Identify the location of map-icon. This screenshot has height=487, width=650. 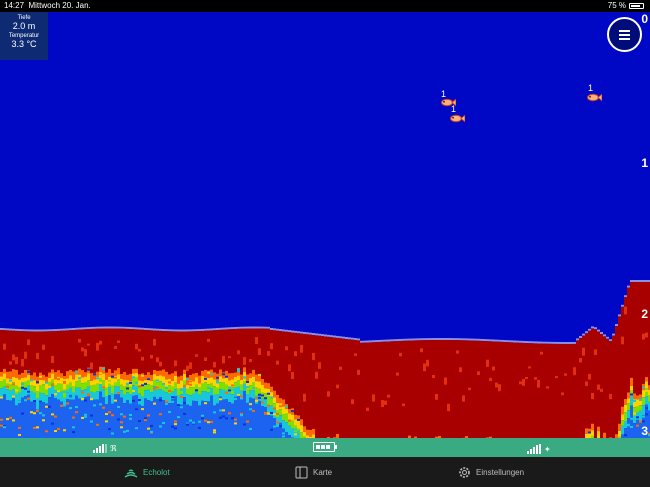
(301, 472).